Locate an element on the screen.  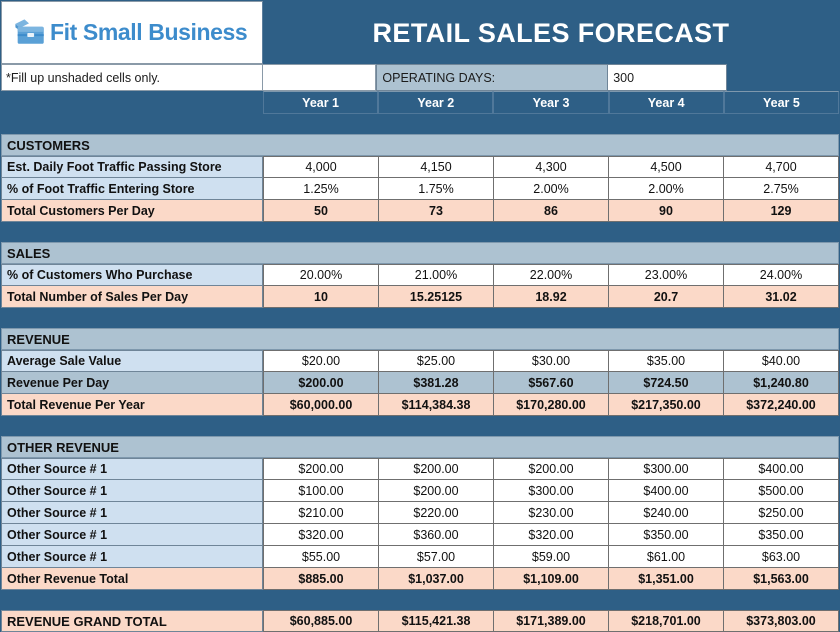
table-cell: $724.50 is located at coordinates (666, 383).